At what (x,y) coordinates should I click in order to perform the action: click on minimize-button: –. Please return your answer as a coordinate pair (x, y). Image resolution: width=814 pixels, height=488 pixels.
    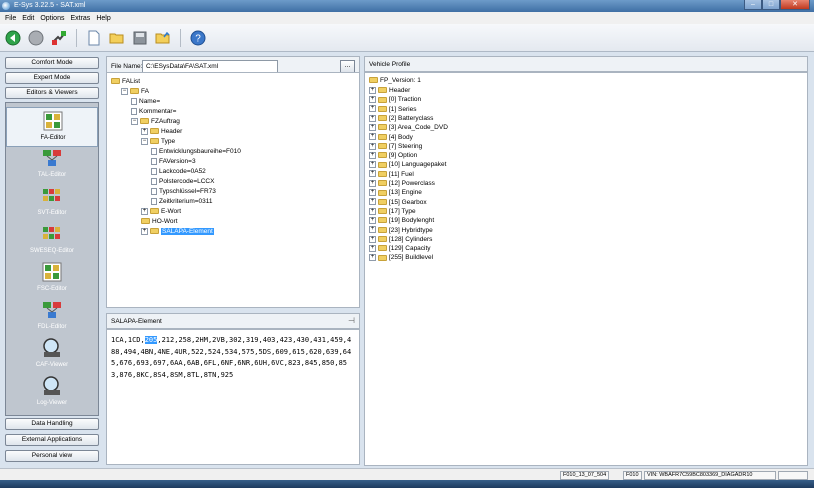
    Looking at the image, I should click on (753, 5).